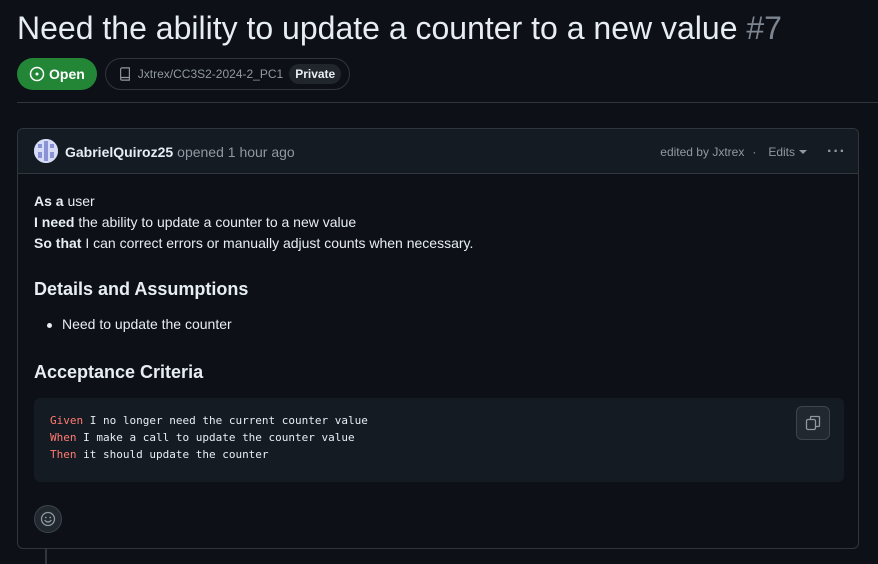 The width and height of the screenshot is (878, 564). Describe the element at coordinates (63, 437) in the screenshot. I see `code-keyword: When` at that location.